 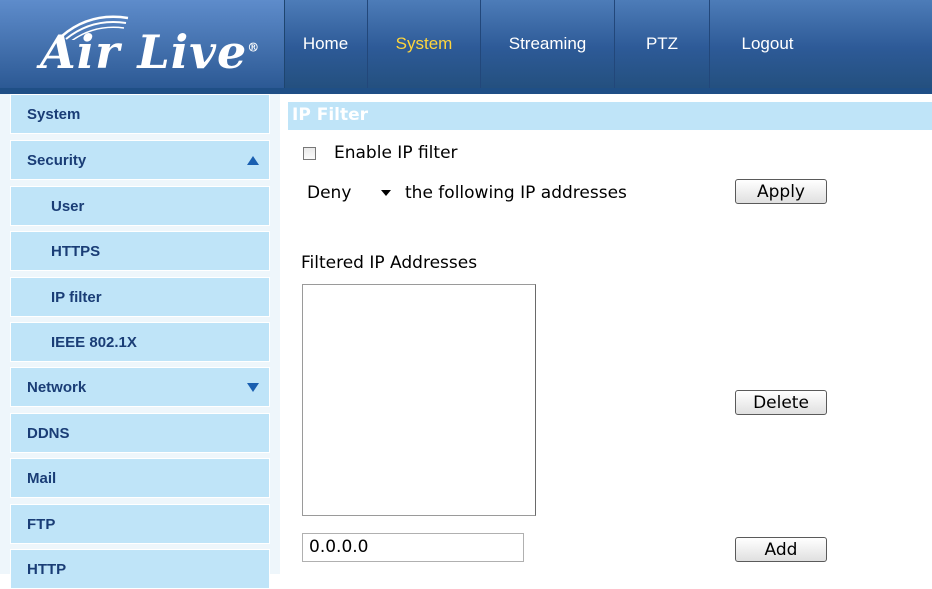 I want to click on collapse-arrow-icon, so click(x=253, y=160).